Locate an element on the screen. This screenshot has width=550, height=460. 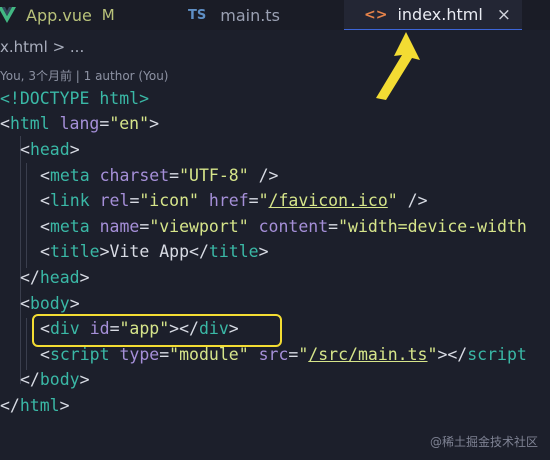
tab-main-ts: TS main.ts is located at coordinates (234, 15).